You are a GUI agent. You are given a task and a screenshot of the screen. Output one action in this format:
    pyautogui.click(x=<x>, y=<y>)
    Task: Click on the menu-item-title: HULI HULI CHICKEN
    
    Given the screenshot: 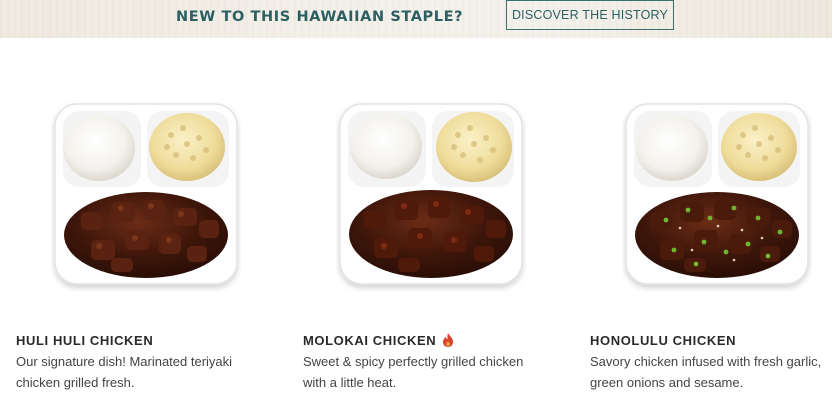 What is the action you would take?
    pyautogui.click(x=84, y=340)
    